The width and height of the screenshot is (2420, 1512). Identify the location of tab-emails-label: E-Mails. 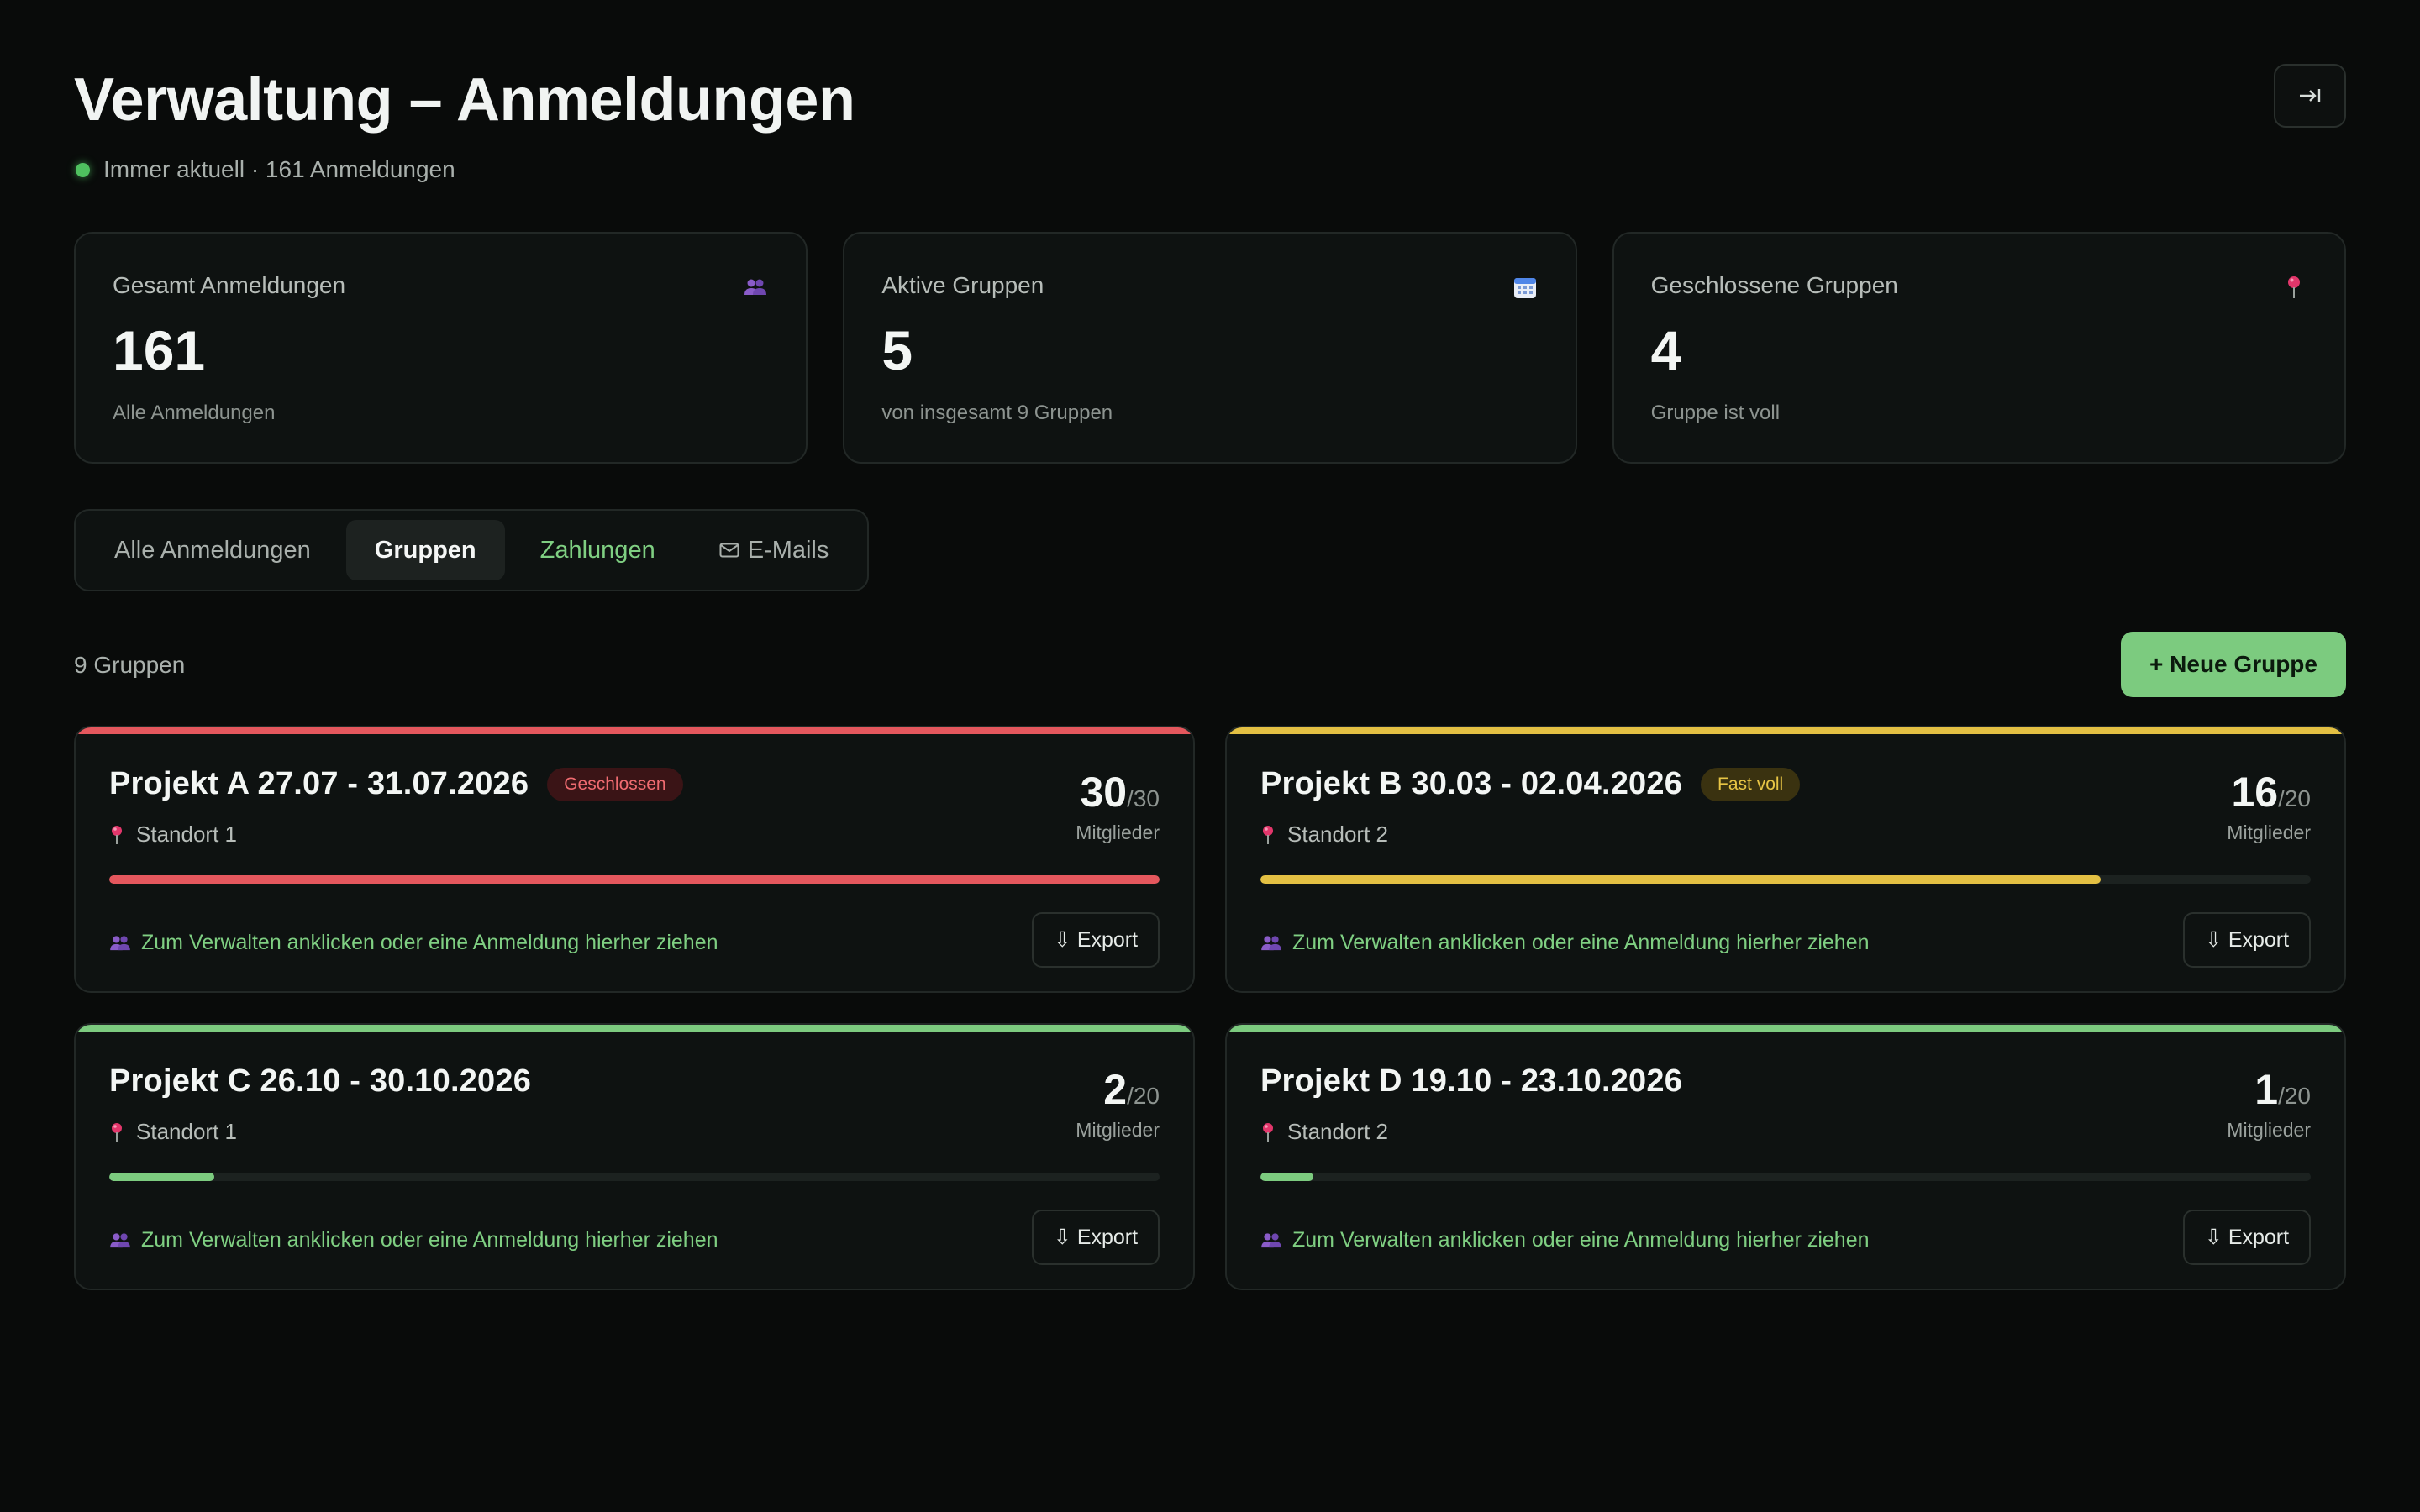
(788, 550).